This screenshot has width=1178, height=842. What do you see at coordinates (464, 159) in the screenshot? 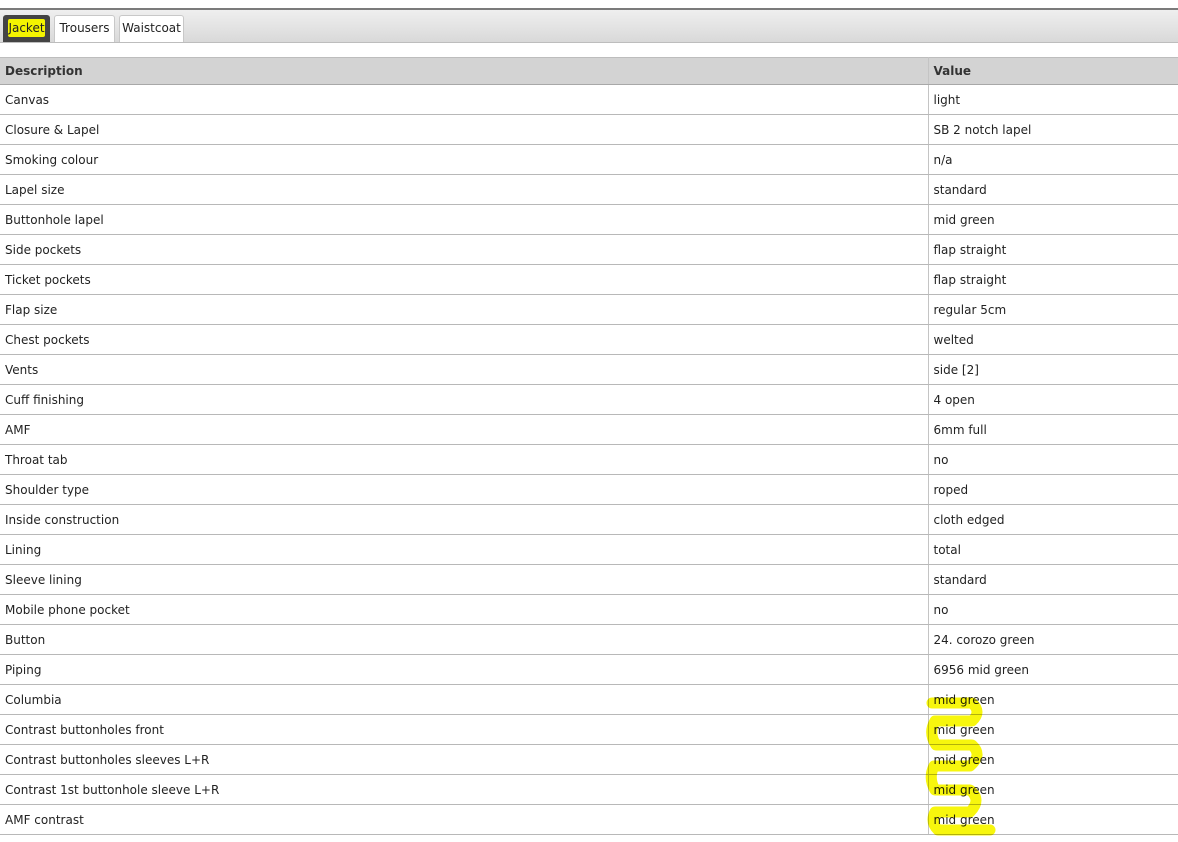
I see `row-description: Smoking colour` at bounding box center [464, 159].